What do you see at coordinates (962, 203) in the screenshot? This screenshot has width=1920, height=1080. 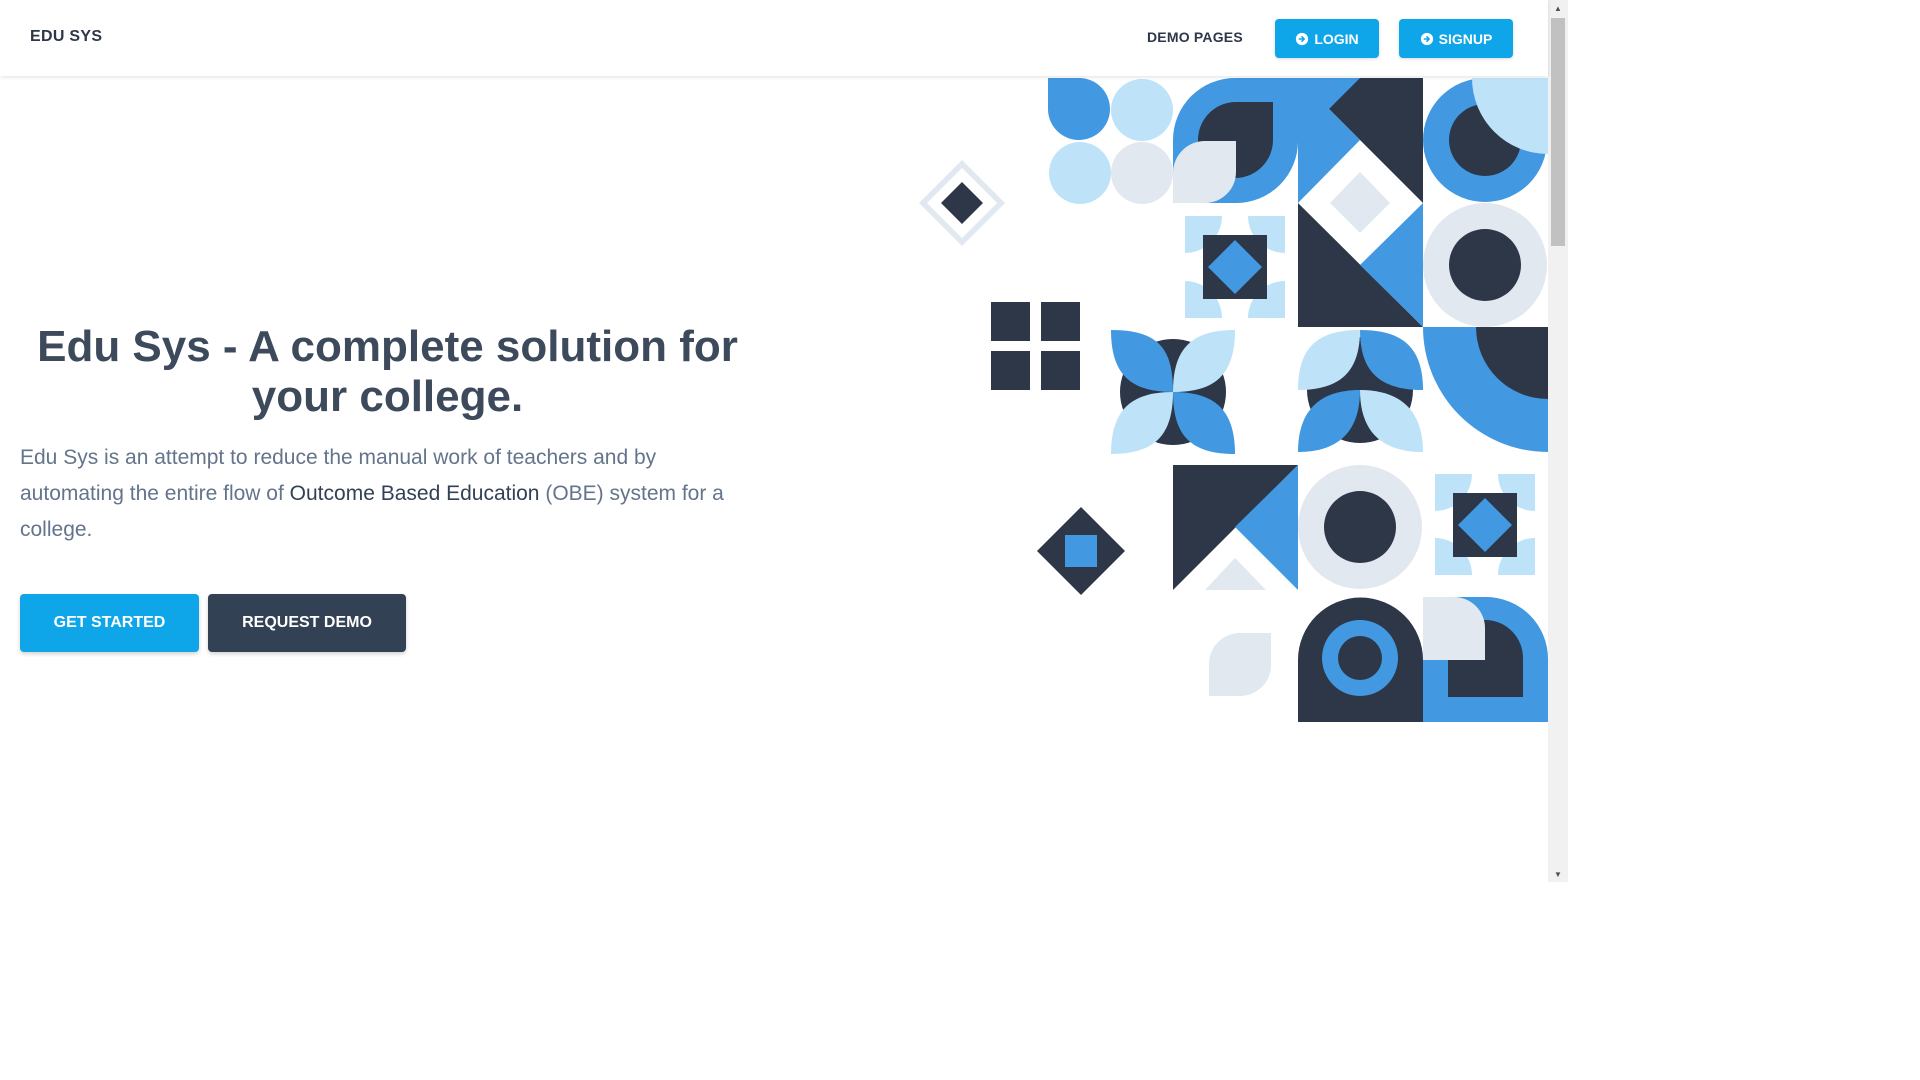 I see `diamond-outline-shape` at bounding box center [962, 203].